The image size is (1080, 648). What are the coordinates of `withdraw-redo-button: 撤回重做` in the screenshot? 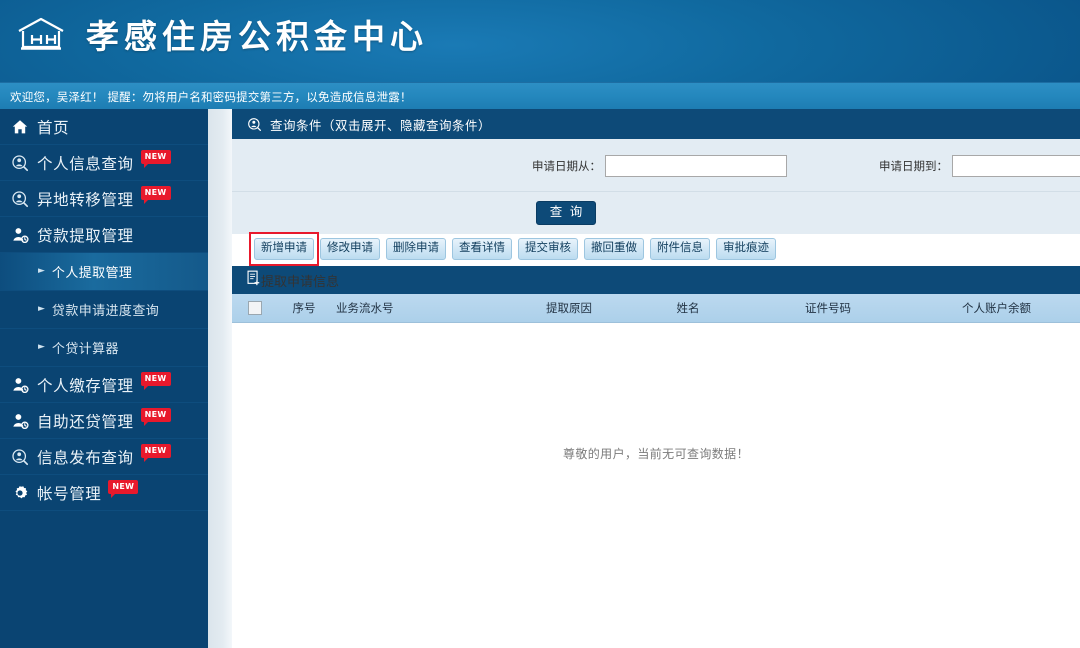 It's located at (614, 249).